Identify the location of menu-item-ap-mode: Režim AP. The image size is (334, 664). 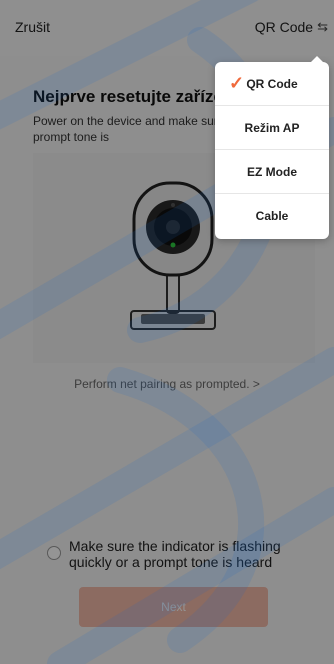
(272, 128).